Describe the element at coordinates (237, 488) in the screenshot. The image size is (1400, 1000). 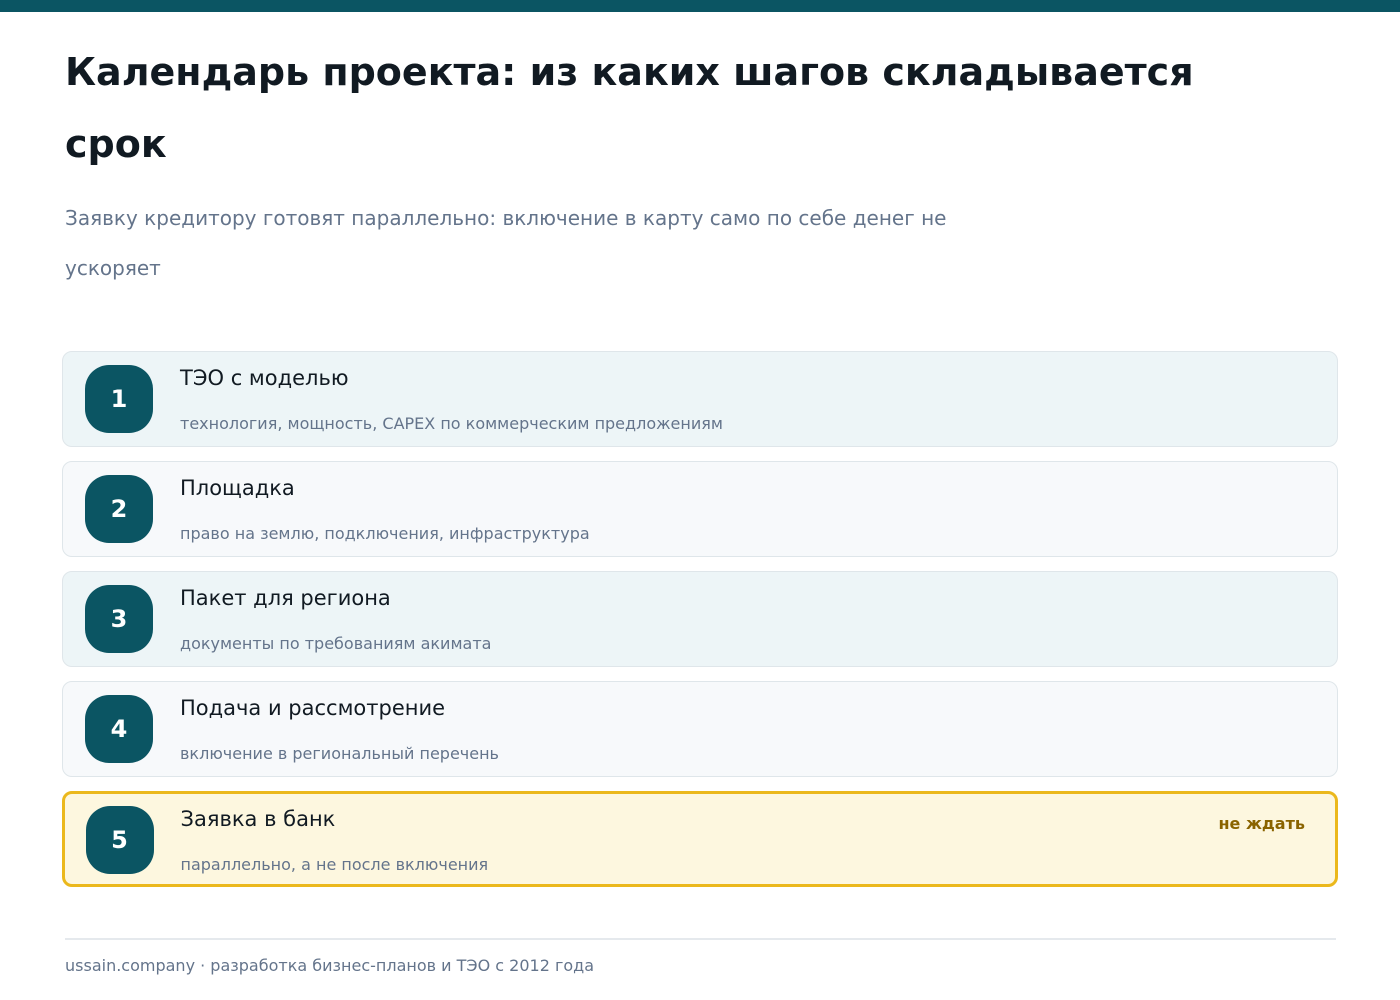
I see `step-title: Площадка` at that location.